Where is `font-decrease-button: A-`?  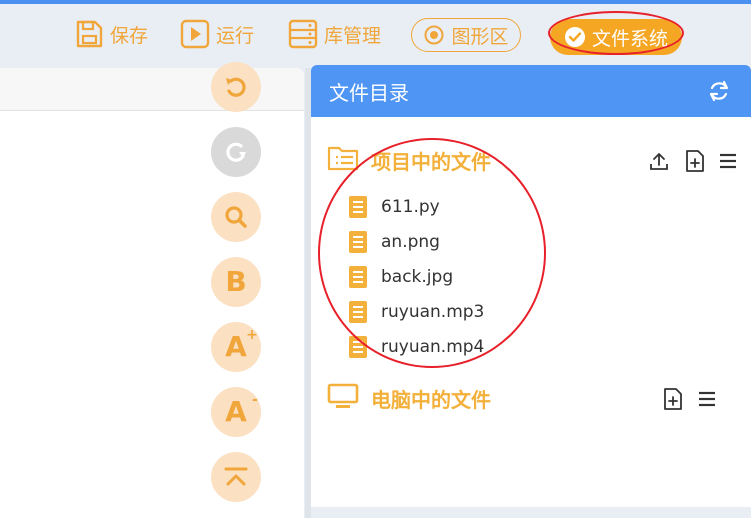 font-decrease-button: A- is located at coordinates (236, 412).